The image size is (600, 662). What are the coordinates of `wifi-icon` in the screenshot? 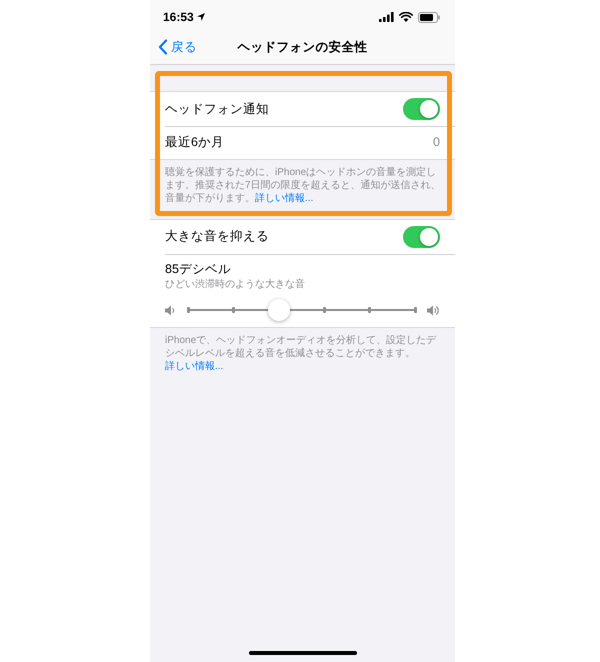 It's located at (406, 17).